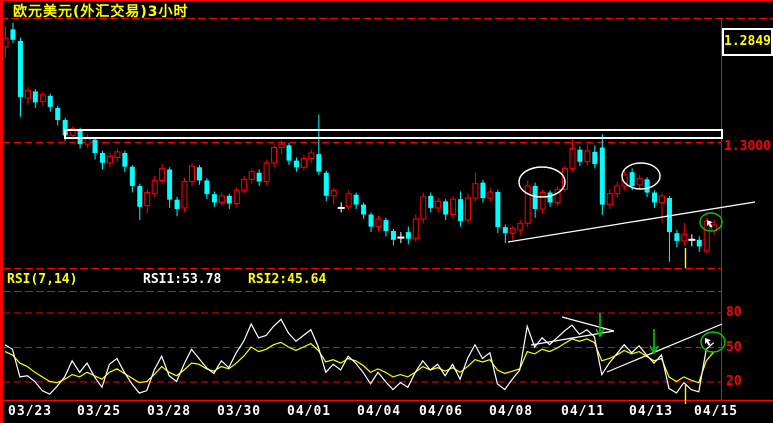 This screenshot has height=423, width=773. I want to click on x-axis-label: 04/11, so click(583, 411).